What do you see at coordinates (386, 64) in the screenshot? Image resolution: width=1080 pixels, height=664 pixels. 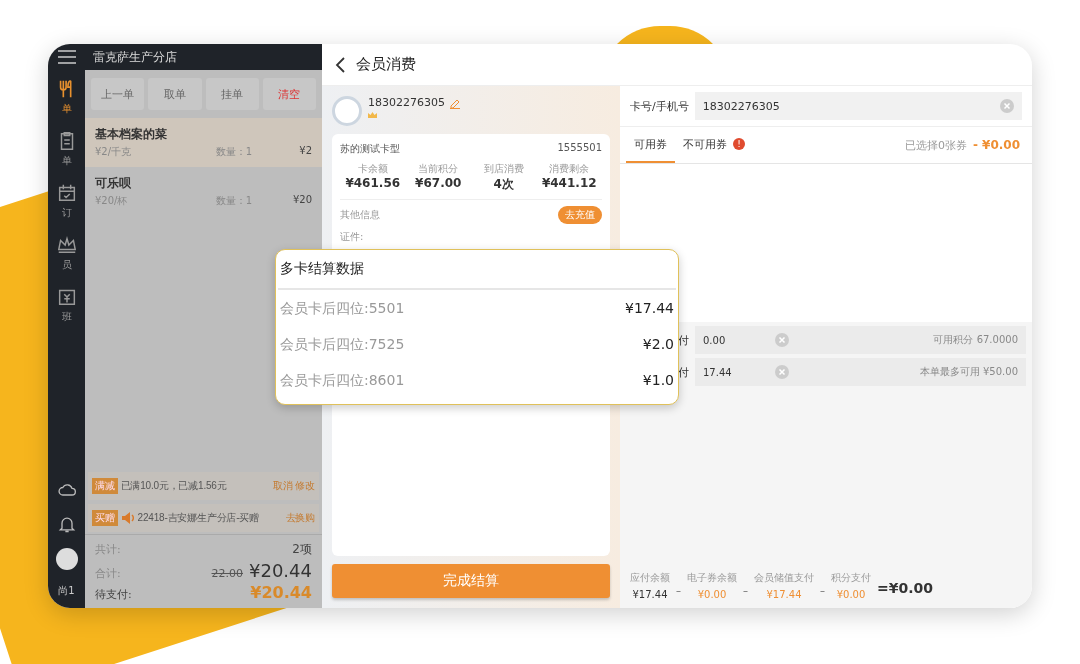 I see `page-title: 会员消费` at bounding box center [386, 64].